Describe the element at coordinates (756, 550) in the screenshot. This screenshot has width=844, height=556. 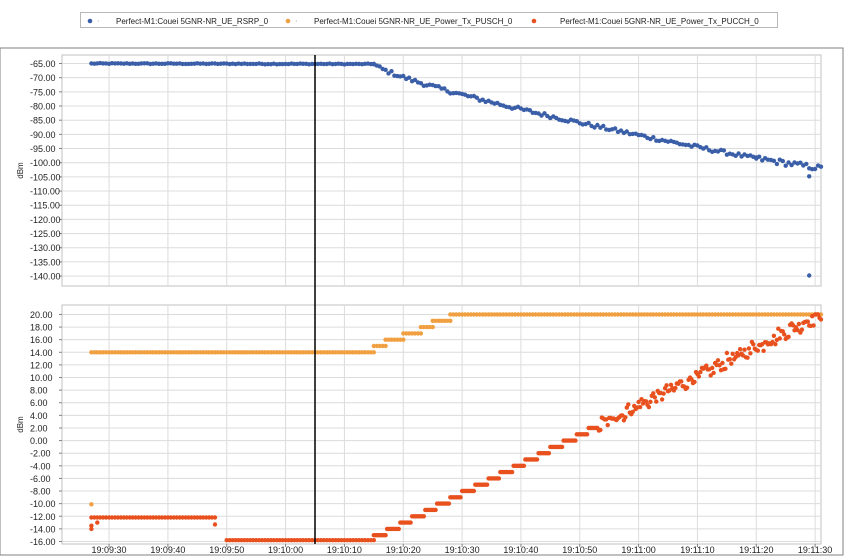
I see `xtick-label: 19:11:20` at that location.